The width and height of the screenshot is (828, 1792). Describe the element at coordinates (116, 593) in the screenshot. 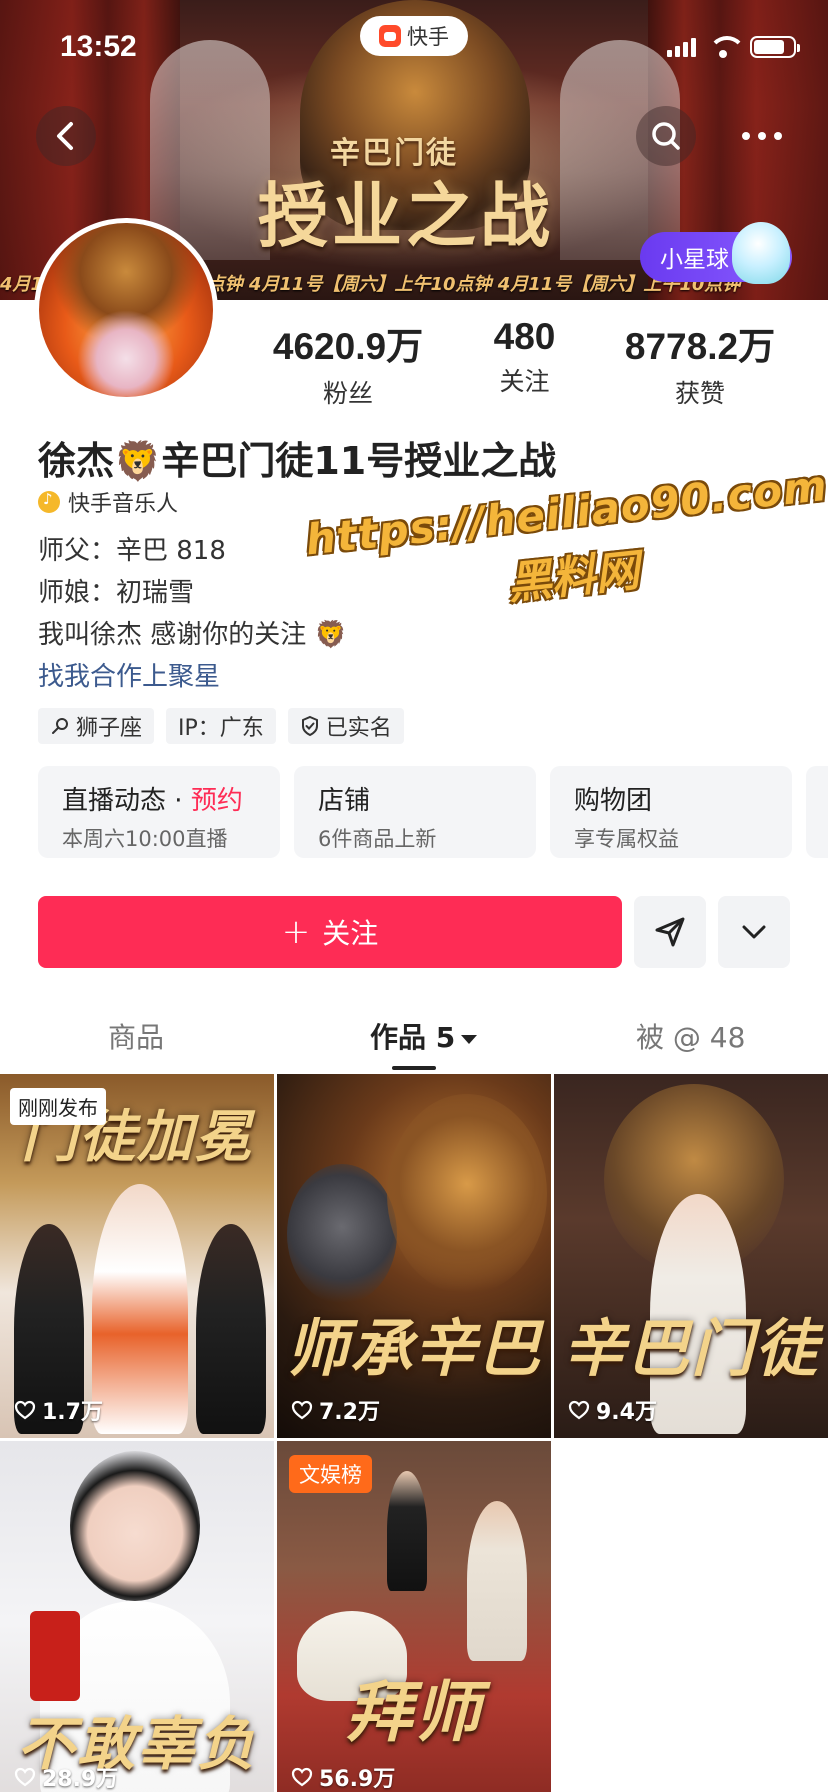

I see `bio-mistress: 师娘：初瑞雪` at that location.